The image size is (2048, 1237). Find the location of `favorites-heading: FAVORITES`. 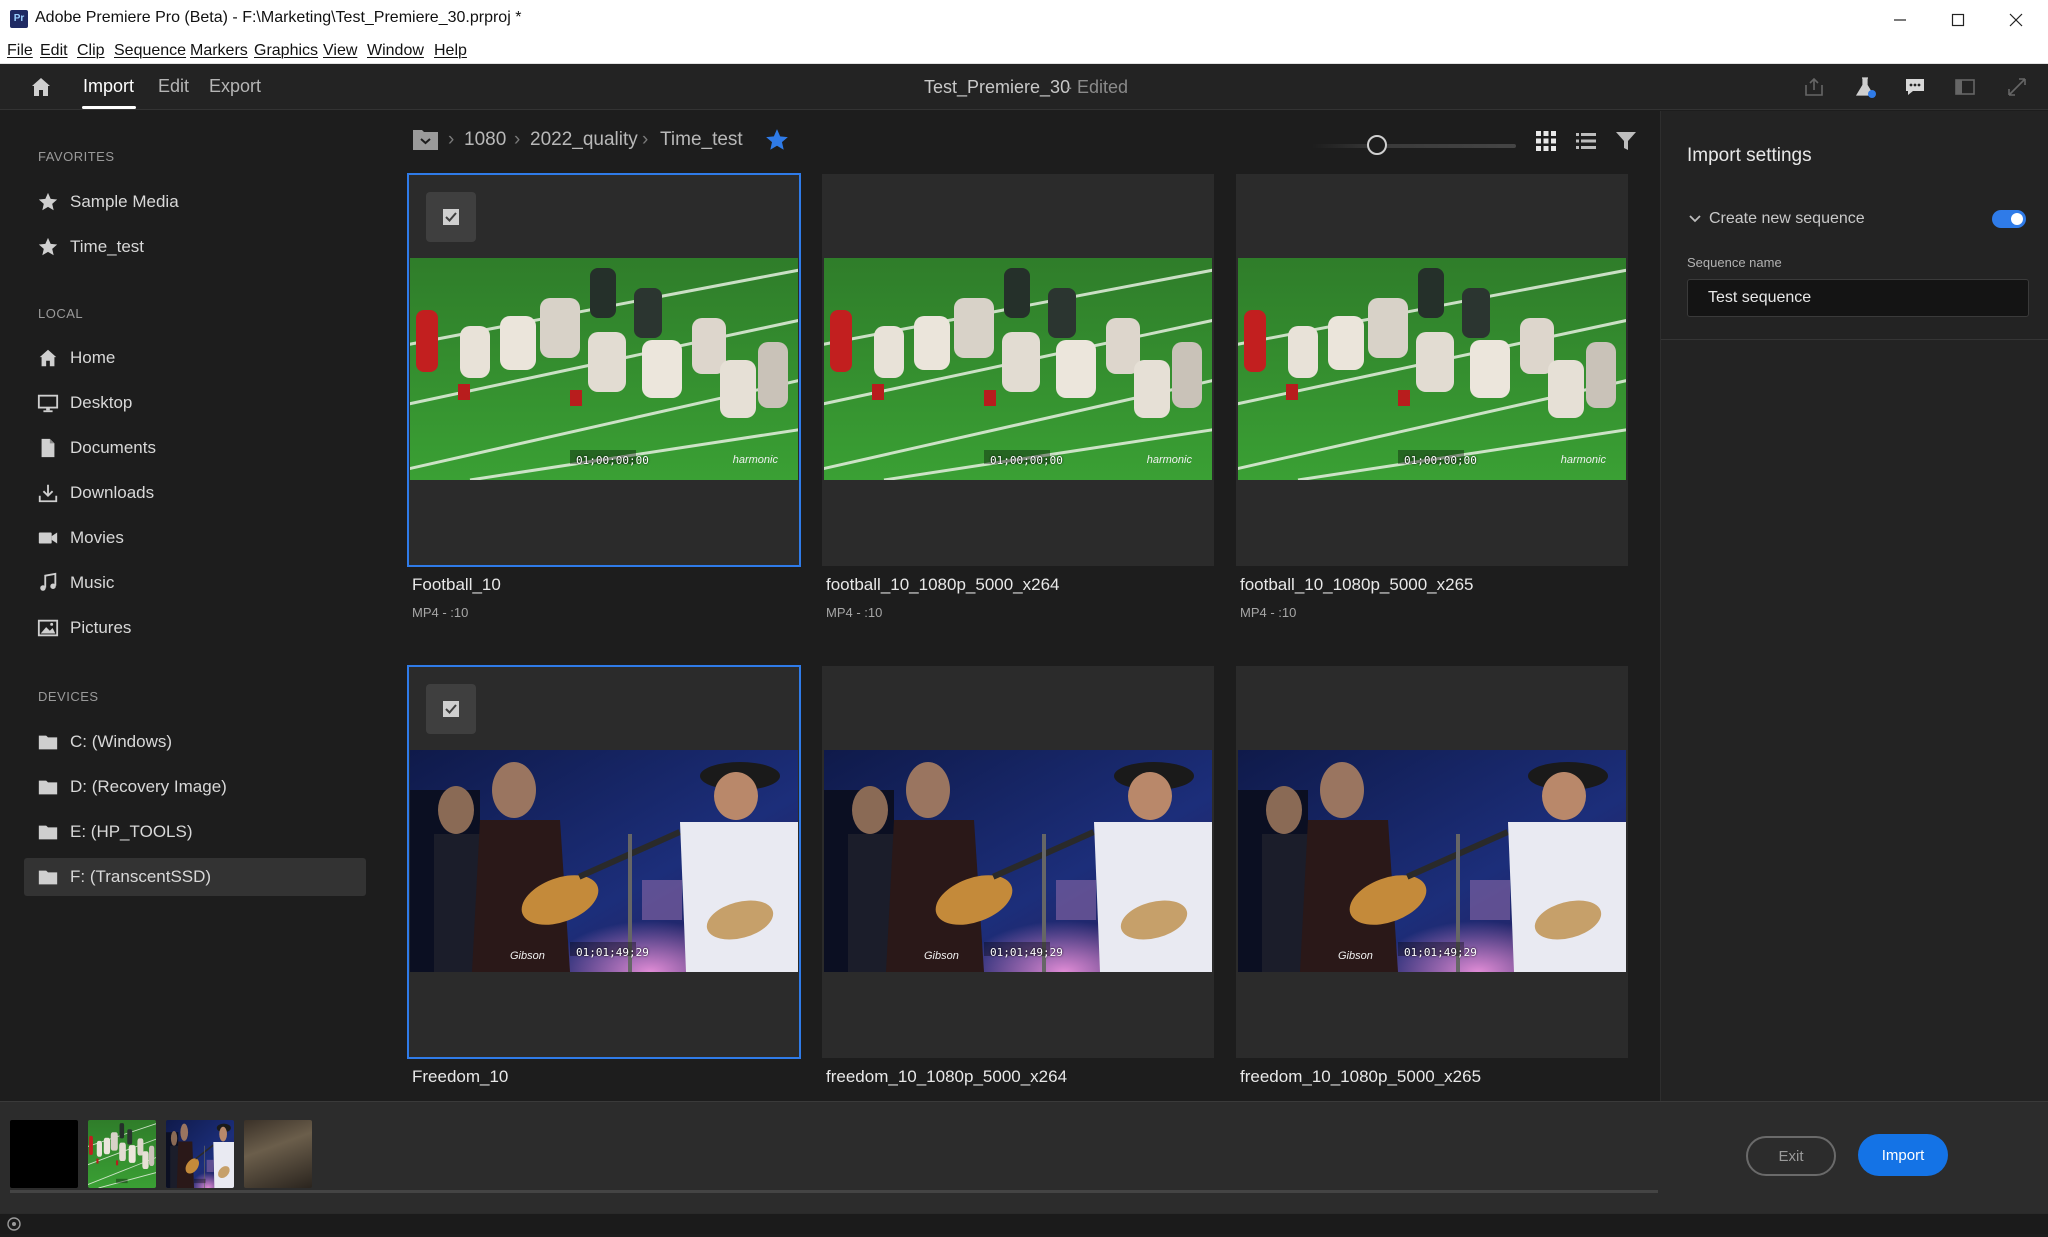

favorites-heading: FAVORITES is located at coordinates (76, 156).